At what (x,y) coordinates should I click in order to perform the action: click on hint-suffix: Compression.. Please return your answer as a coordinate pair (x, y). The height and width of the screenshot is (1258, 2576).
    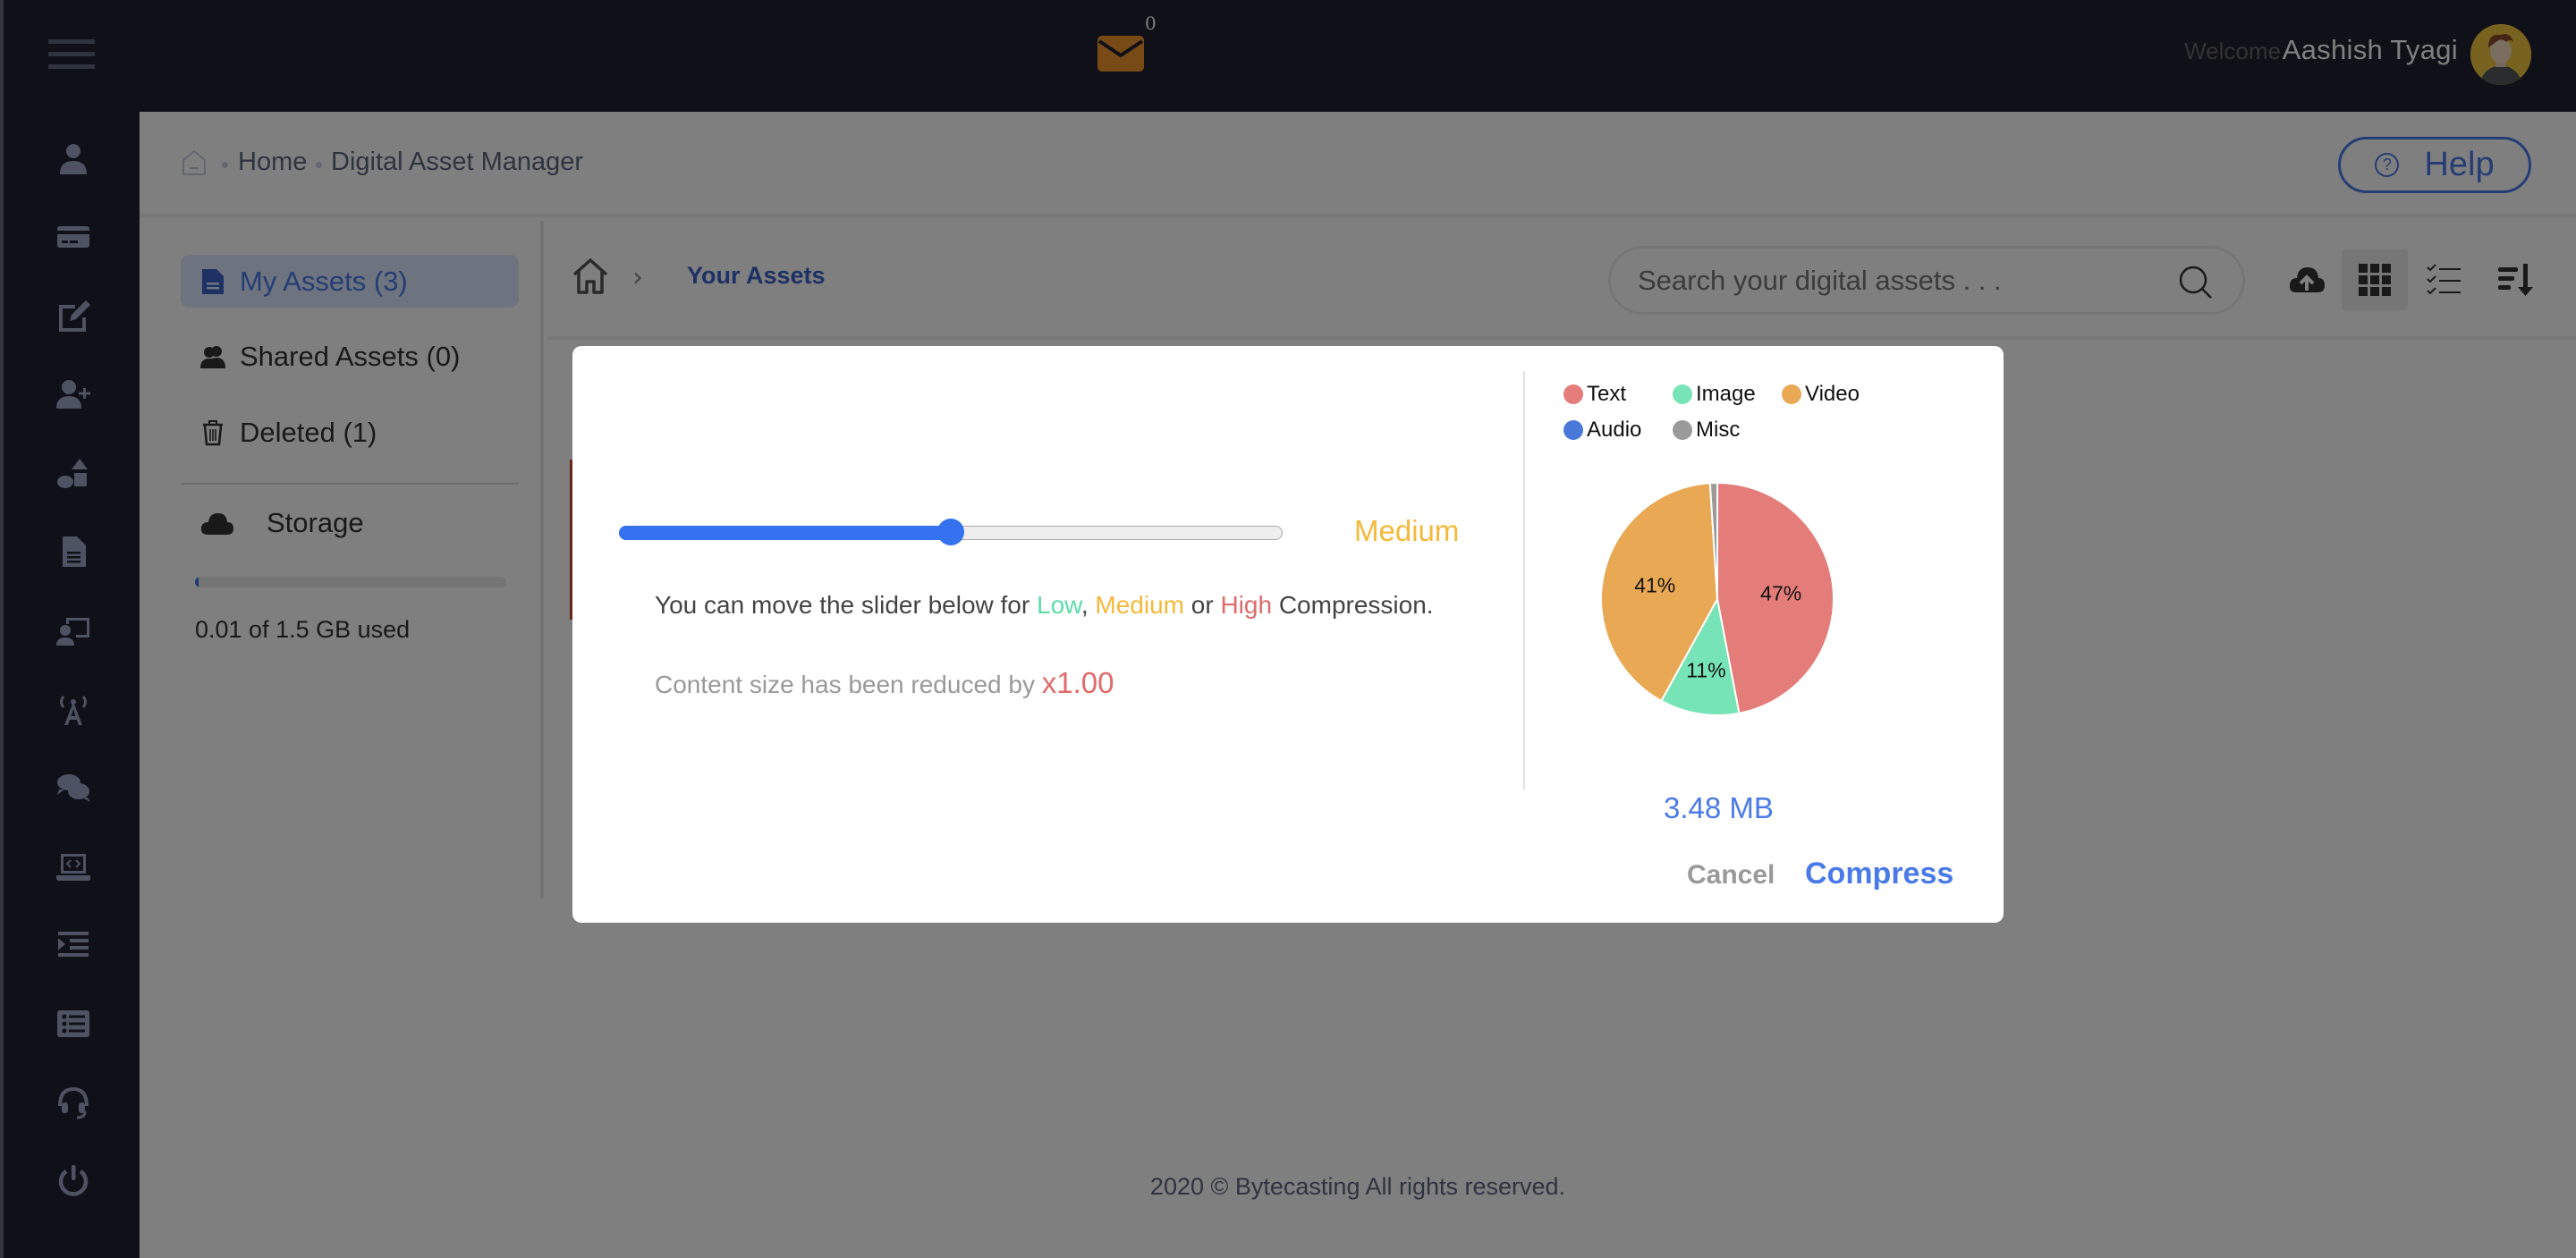
    Looking at the image, I should click on (1353, 605).